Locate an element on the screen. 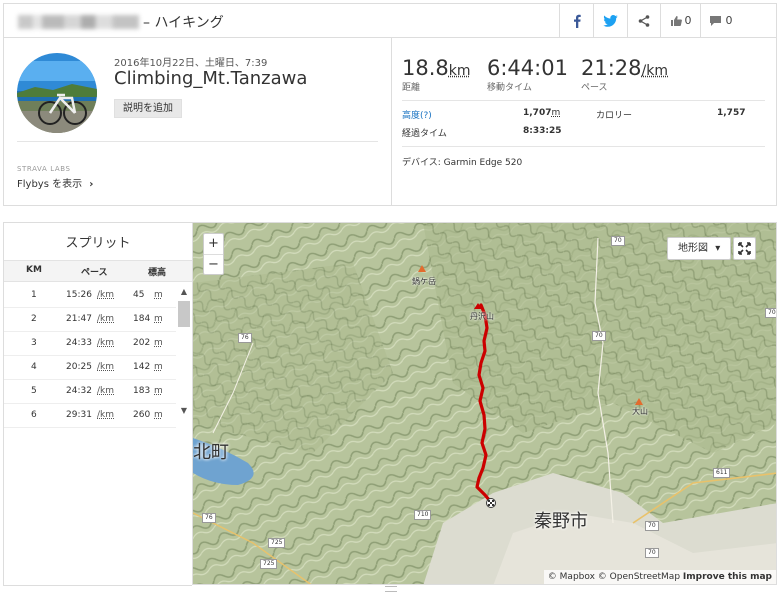 This screenshot has height=593, width=782. pace-unit: /km is located at coordinates (654, 71).